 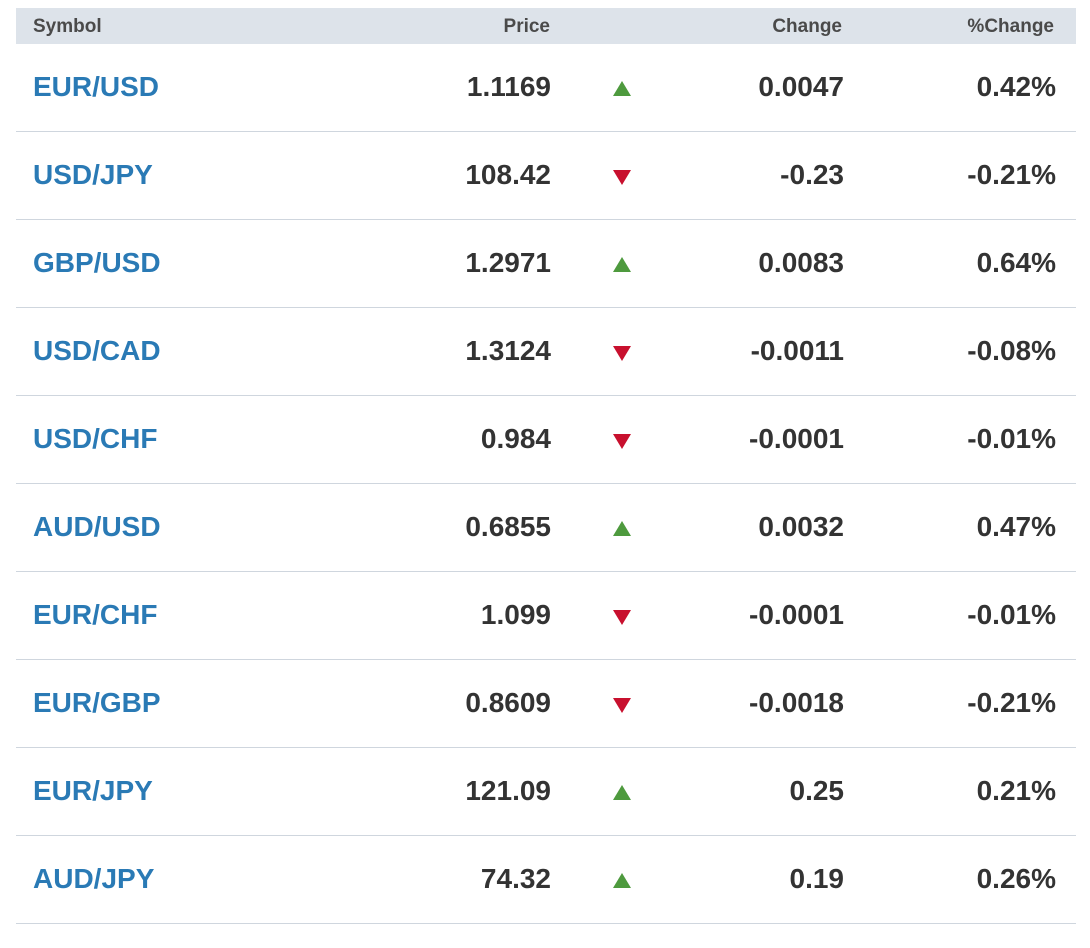 I want to click on price-value: 108.42, so click(x=508, y=174).